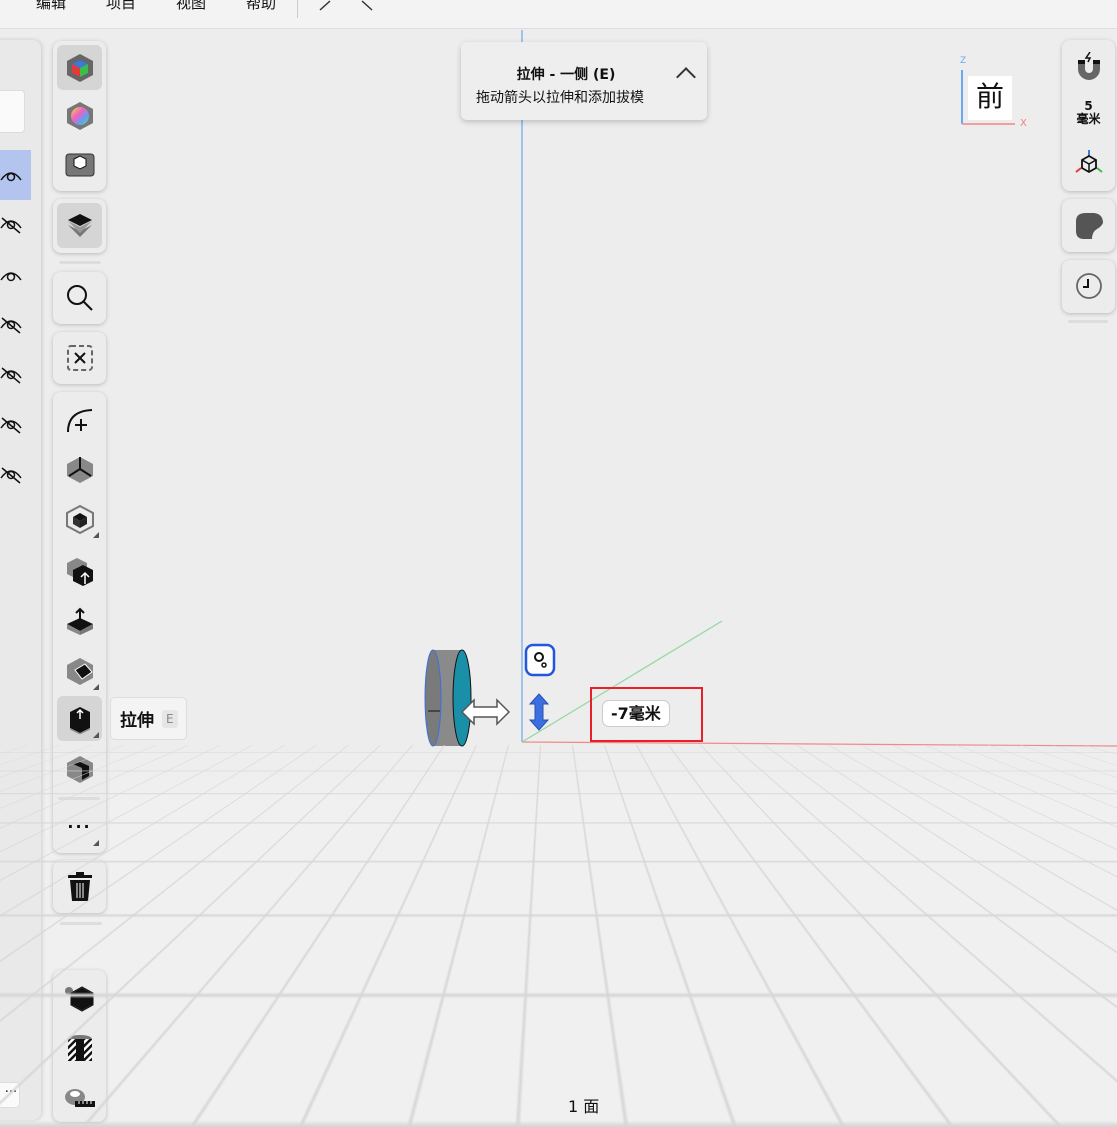 Image resolution: width=1117 pixels, height=1127 pixels. I want to click on layers-button, so click(79, 225).